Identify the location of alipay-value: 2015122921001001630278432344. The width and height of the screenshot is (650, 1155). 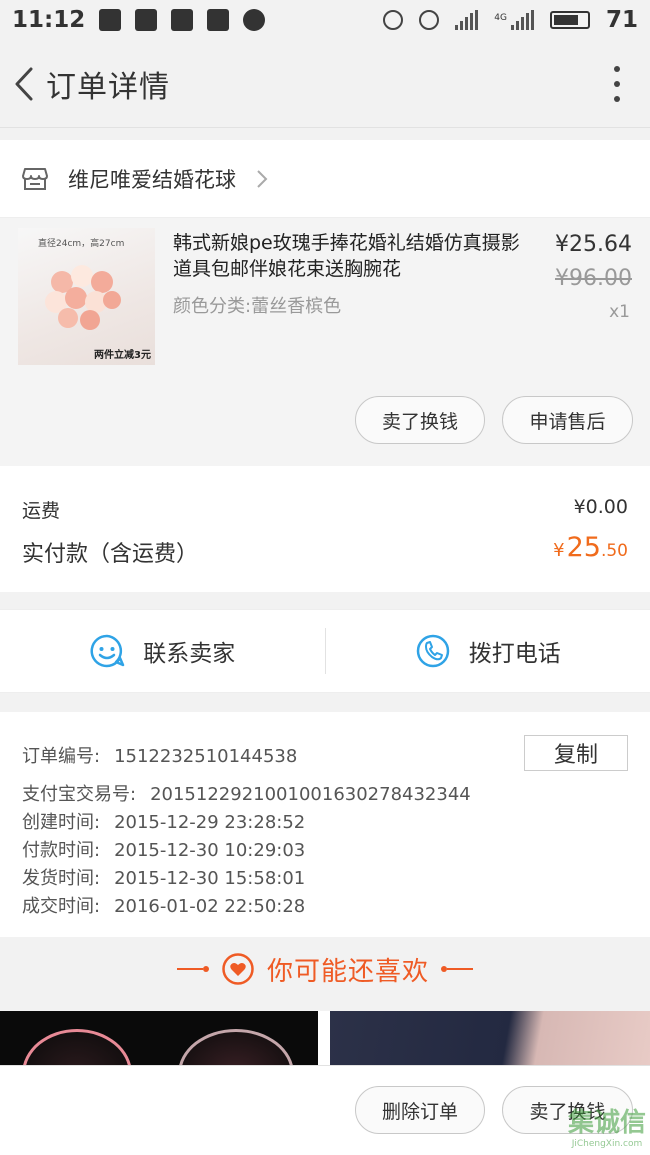
(310, 794).